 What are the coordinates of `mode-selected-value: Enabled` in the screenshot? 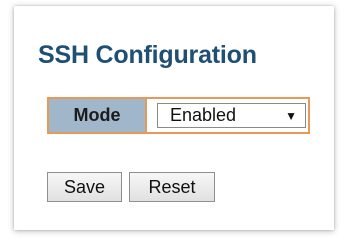 It's located at (203, 115).